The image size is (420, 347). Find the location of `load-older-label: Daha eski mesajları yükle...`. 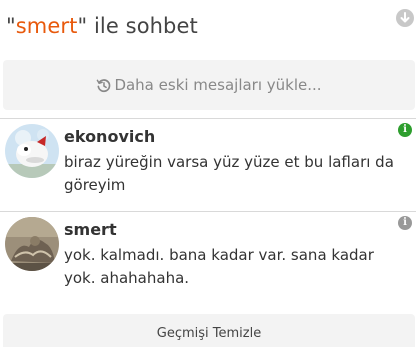

load-older-label: Daha eski mesajları yükle... is located at coordinates (218, 85).